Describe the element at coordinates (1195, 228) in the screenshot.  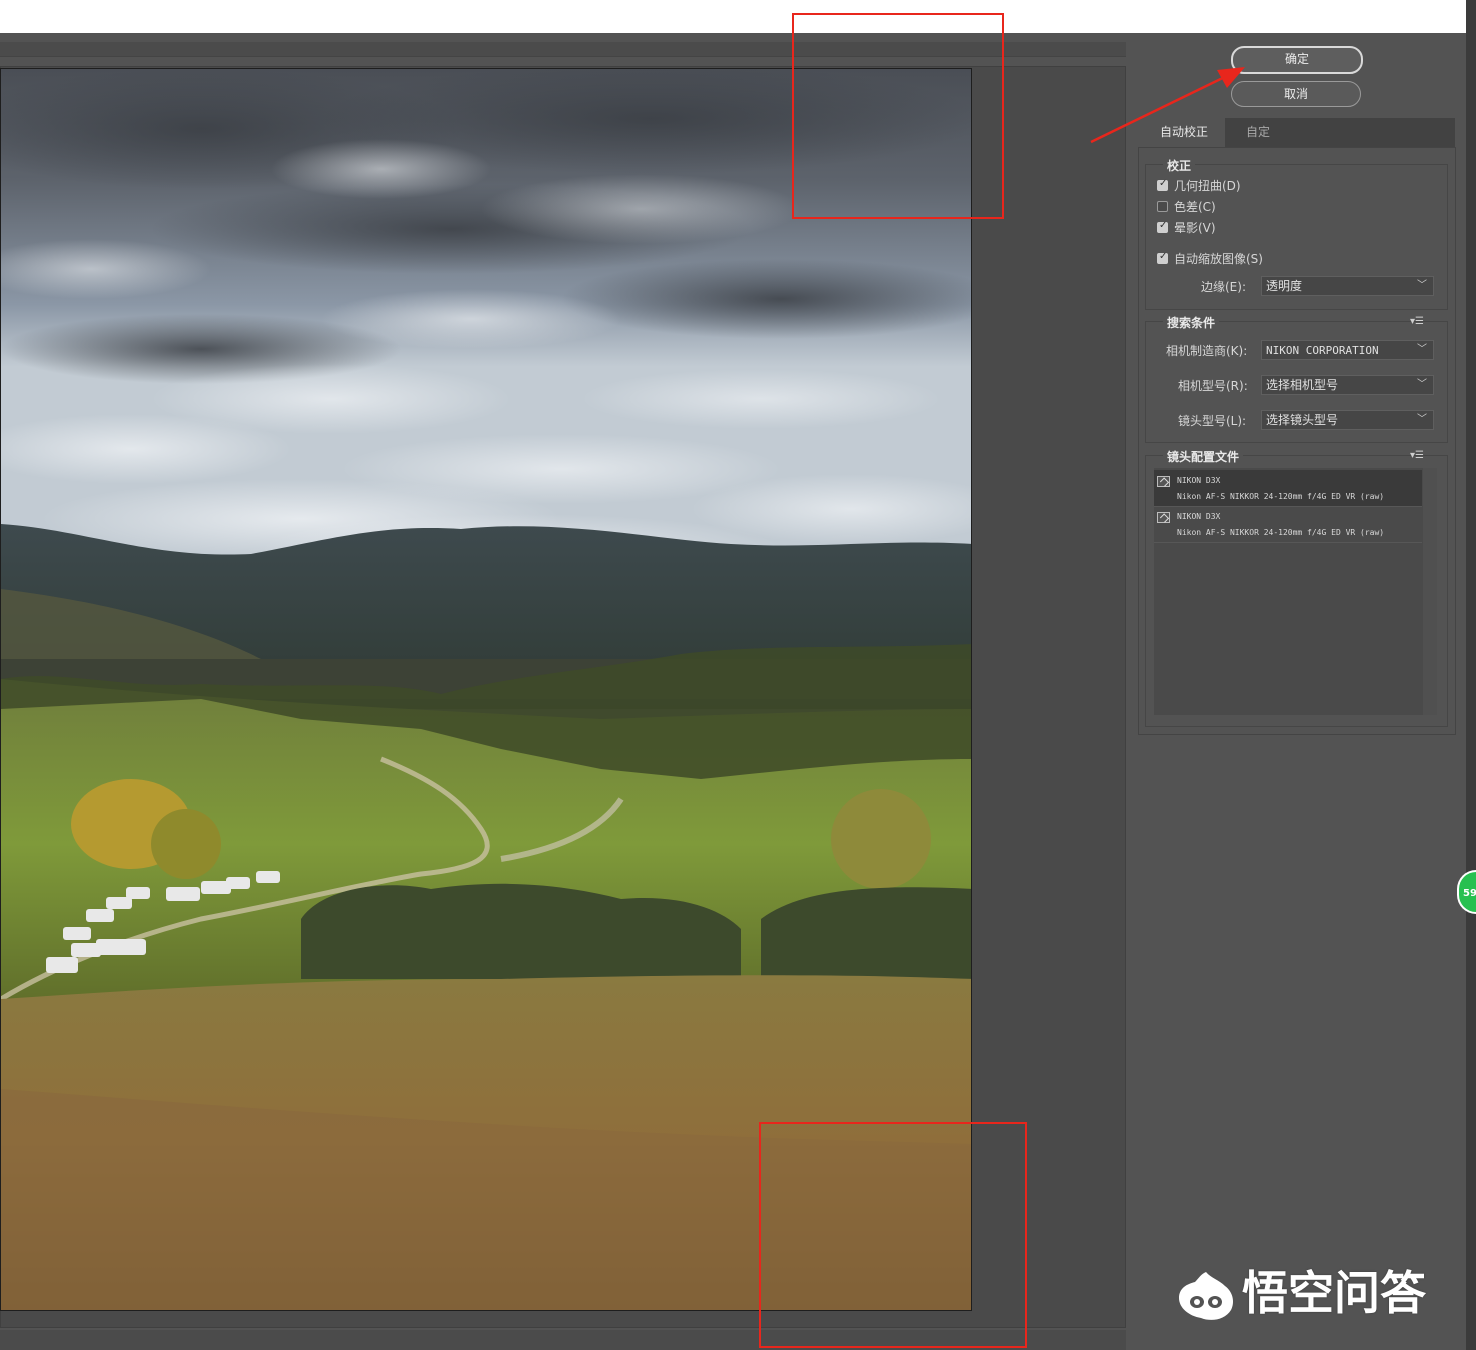
I see `vignette-label: 晕影(V)` at that location.